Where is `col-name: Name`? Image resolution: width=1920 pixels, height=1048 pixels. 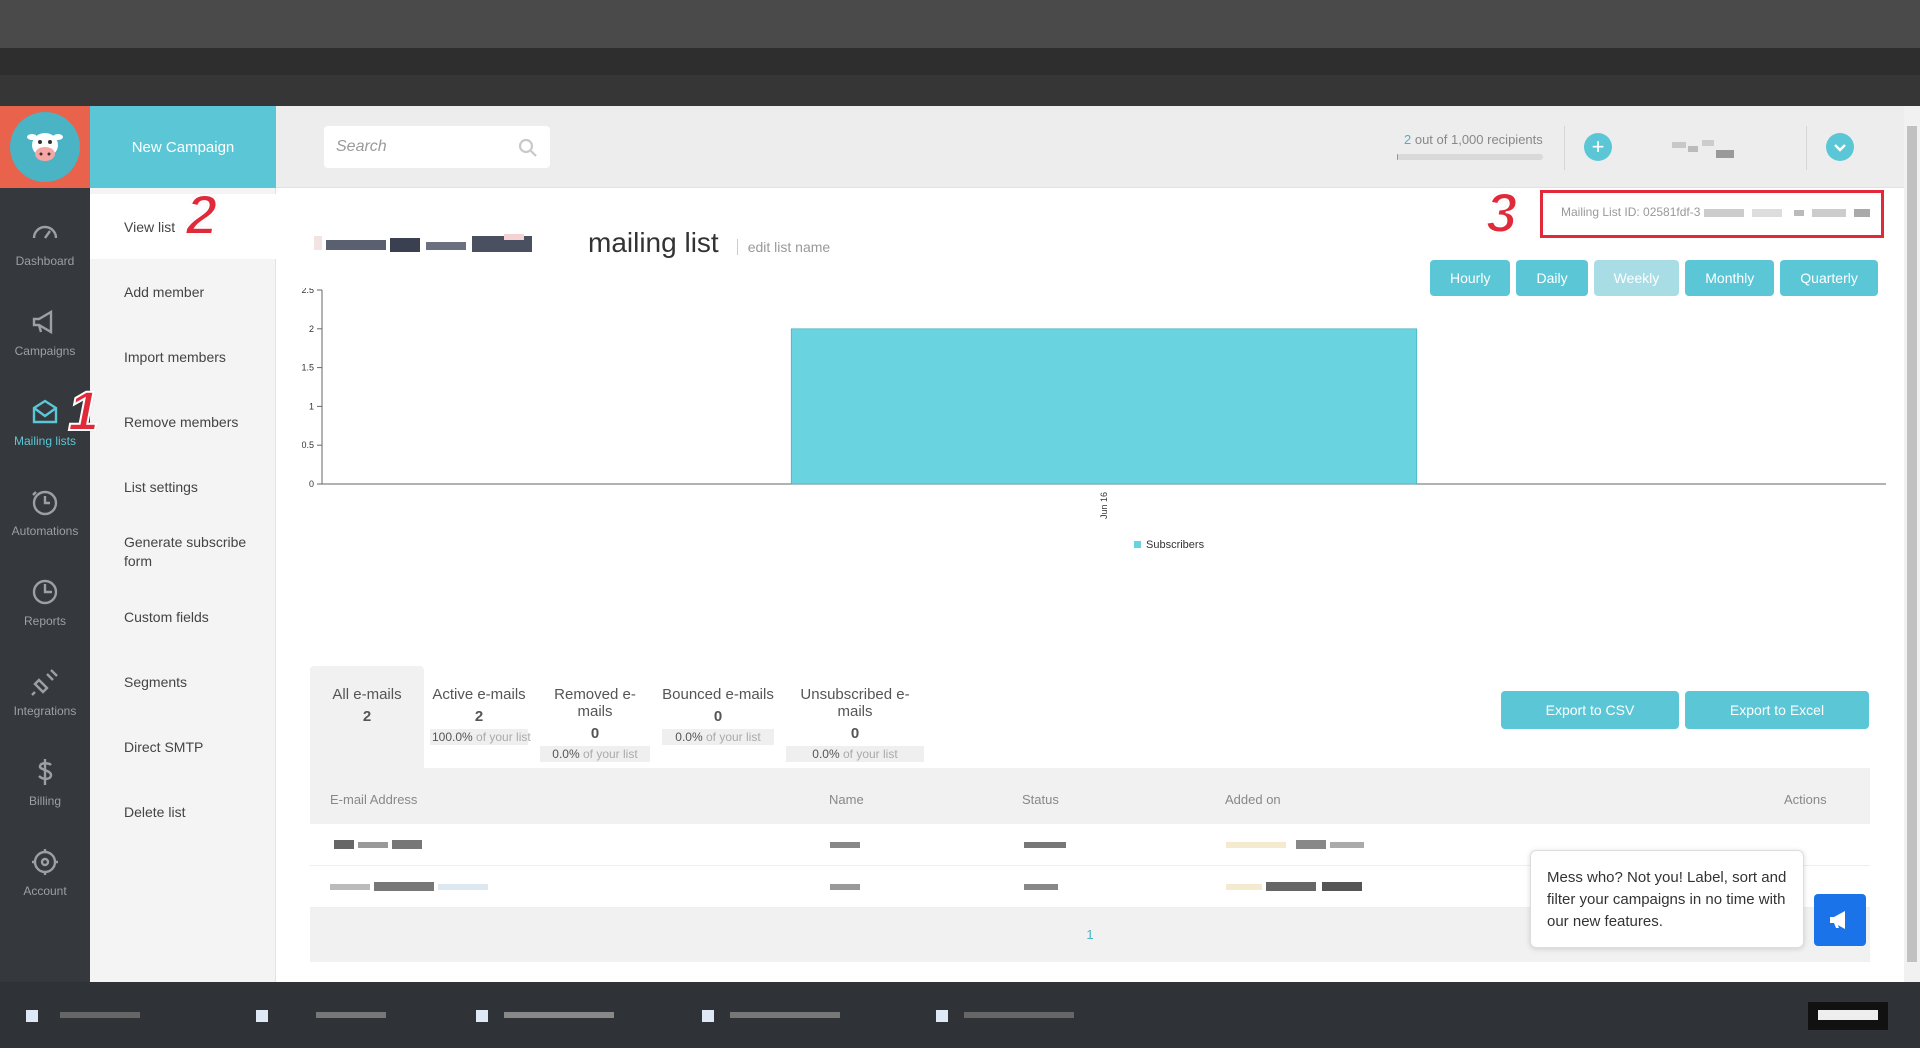 col-name: Name is located at coordinates (846, 799).